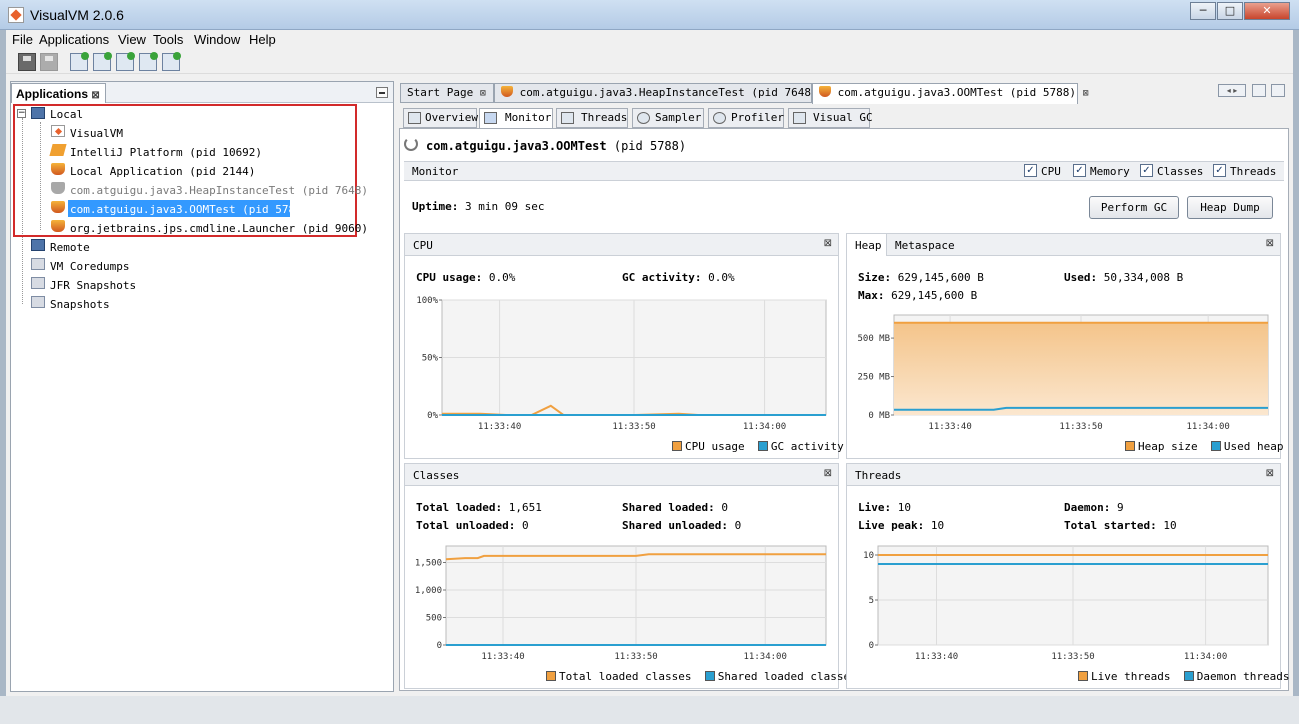 This screenshot has width=1299, height=724. I want to click on tab-list-dropdown-icon, so click(1259, 90).